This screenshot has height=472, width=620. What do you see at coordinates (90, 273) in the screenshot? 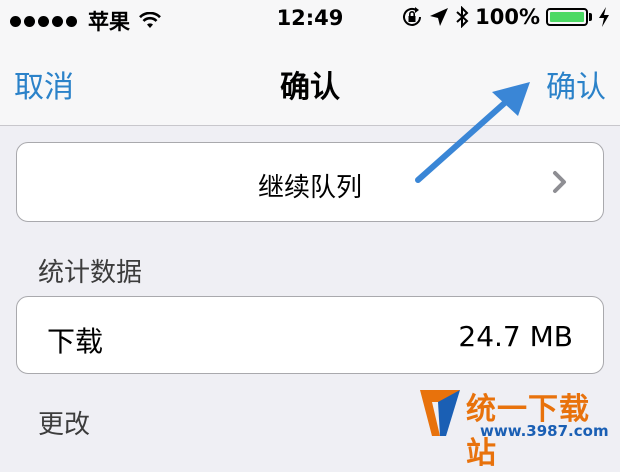
I see `stats-section-header: 统计数据` at bounding box center [90, 273].